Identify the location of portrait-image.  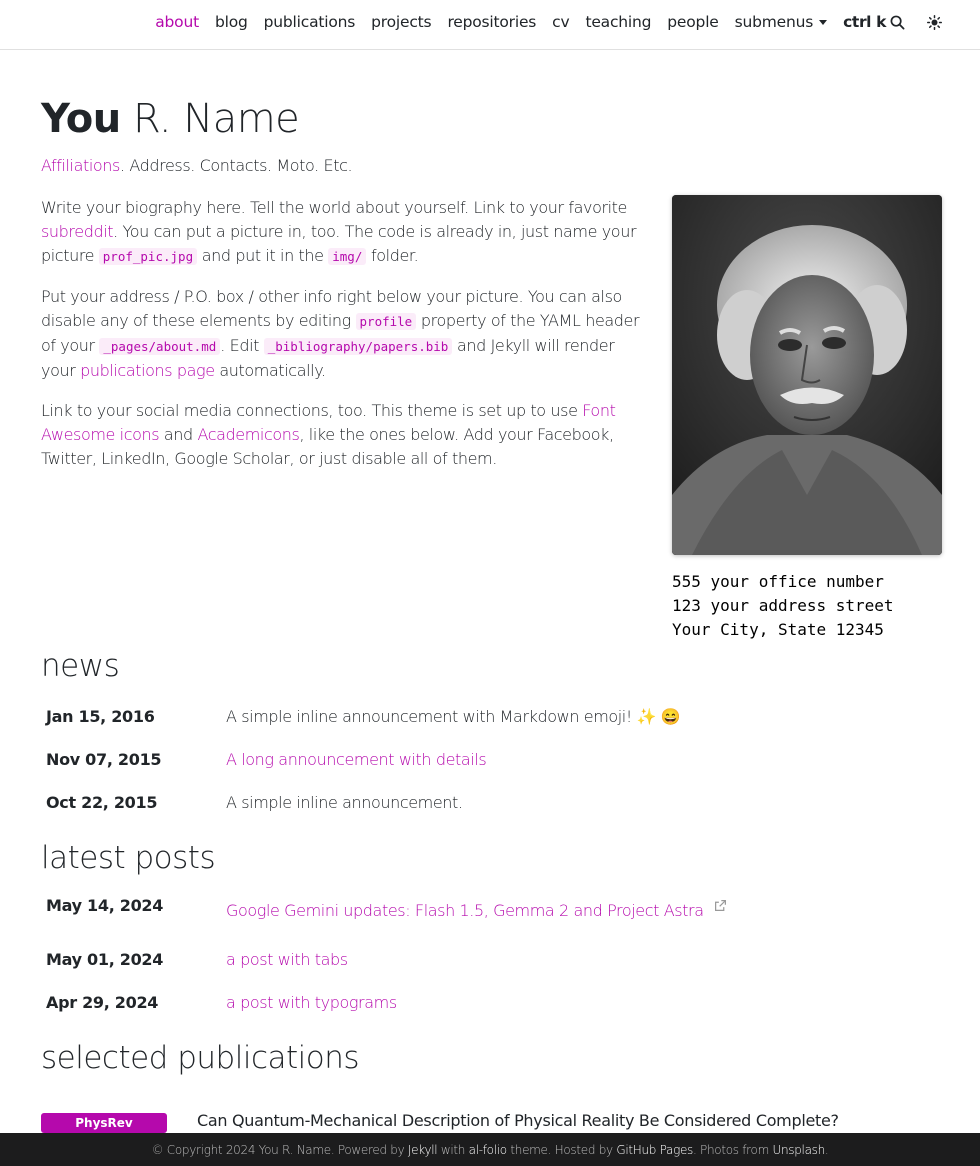
(807, 375).